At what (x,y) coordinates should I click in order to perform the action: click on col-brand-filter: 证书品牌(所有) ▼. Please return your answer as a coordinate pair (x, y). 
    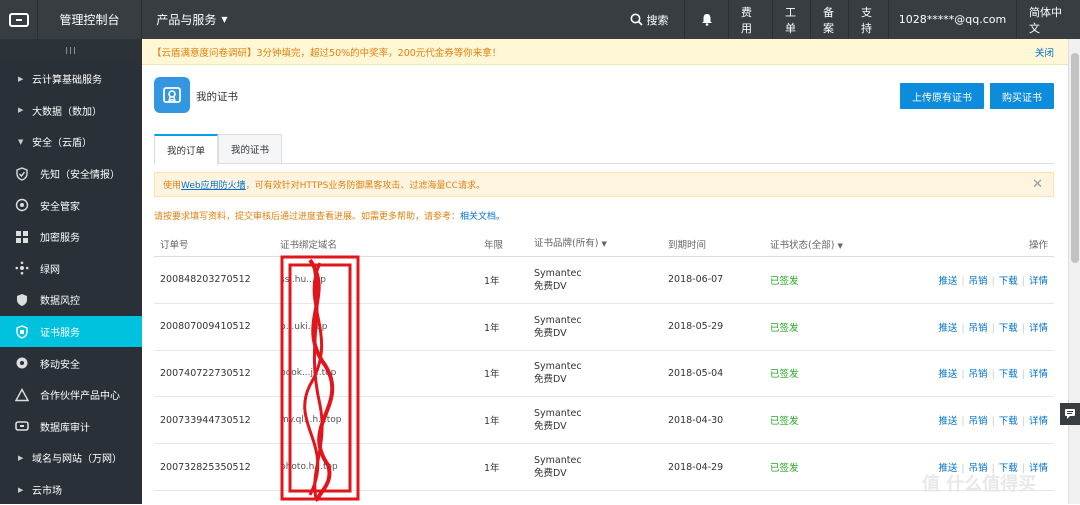
    Looking at the image, I should click on (601, 244).